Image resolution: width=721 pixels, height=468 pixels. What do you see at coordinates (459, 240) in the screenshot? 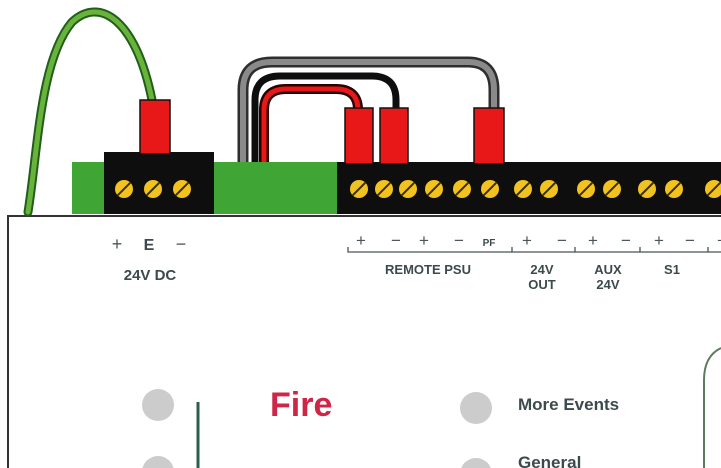
I see `symbol-remote-psu-4: −` at bounding box center [459, 240].